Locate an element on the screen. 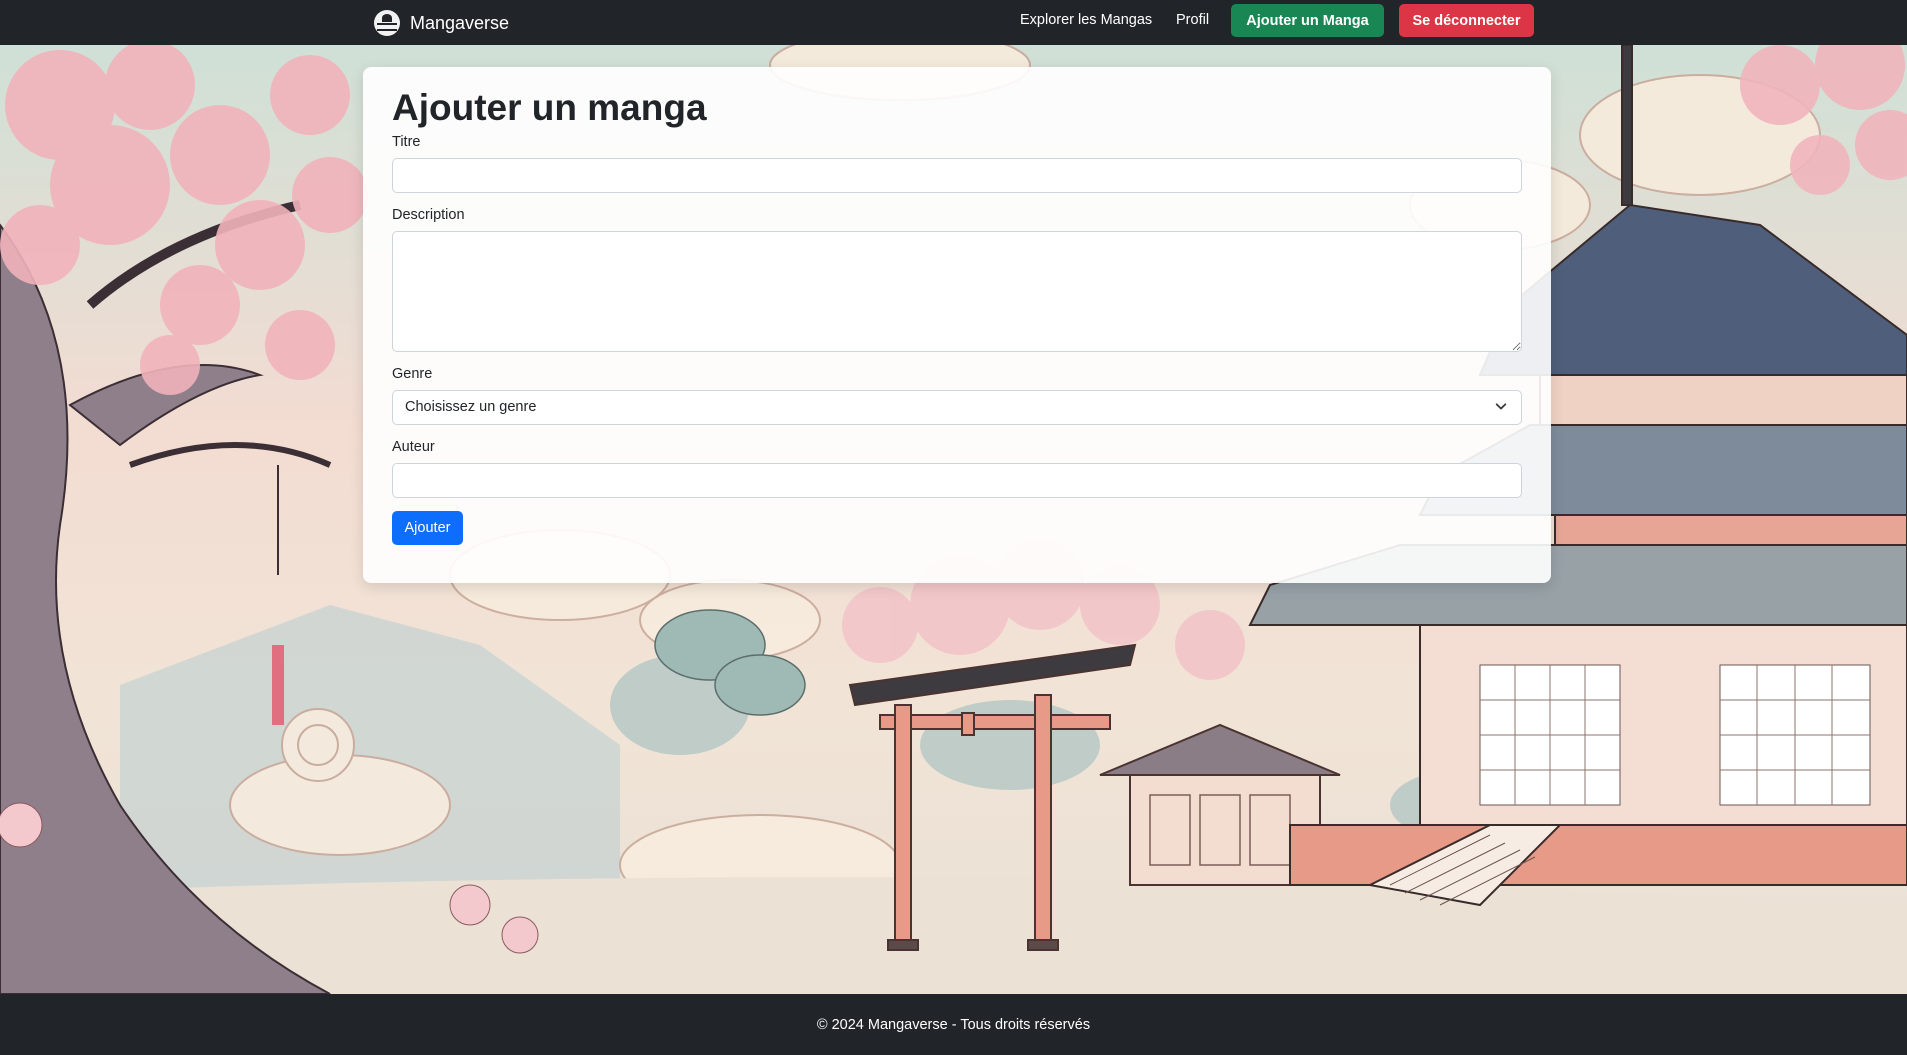 The image size is (1907, 1055). genre-select: Choisissez un genre is located at coordinates (957, 407).